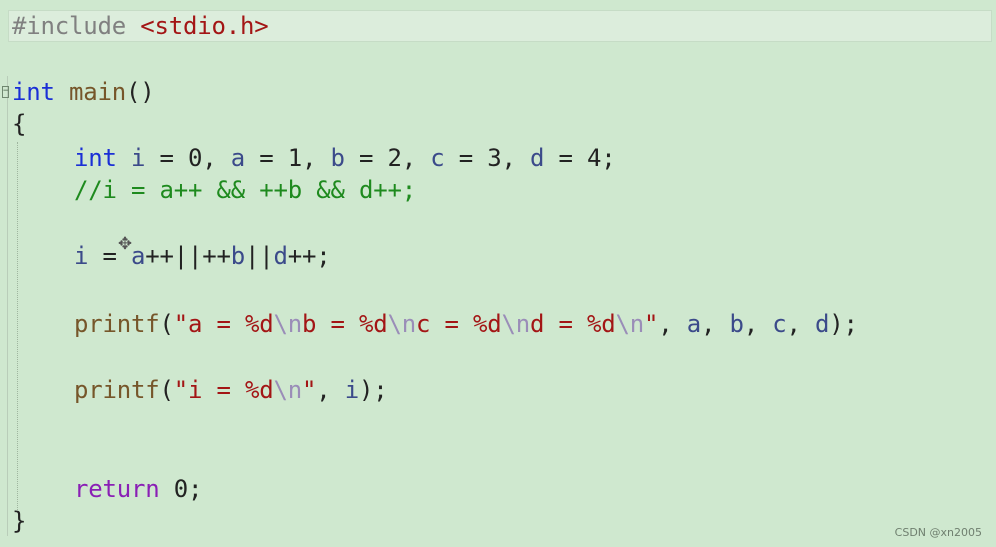 The image size is (996, 547). I want to click on arg-b: b, so click(736, 324).